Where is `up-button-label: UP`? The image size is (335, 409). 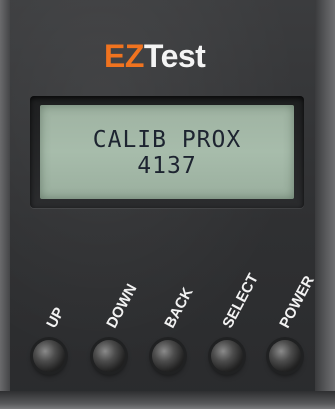
up-button-label: UP is located at coordinates (56, 318).